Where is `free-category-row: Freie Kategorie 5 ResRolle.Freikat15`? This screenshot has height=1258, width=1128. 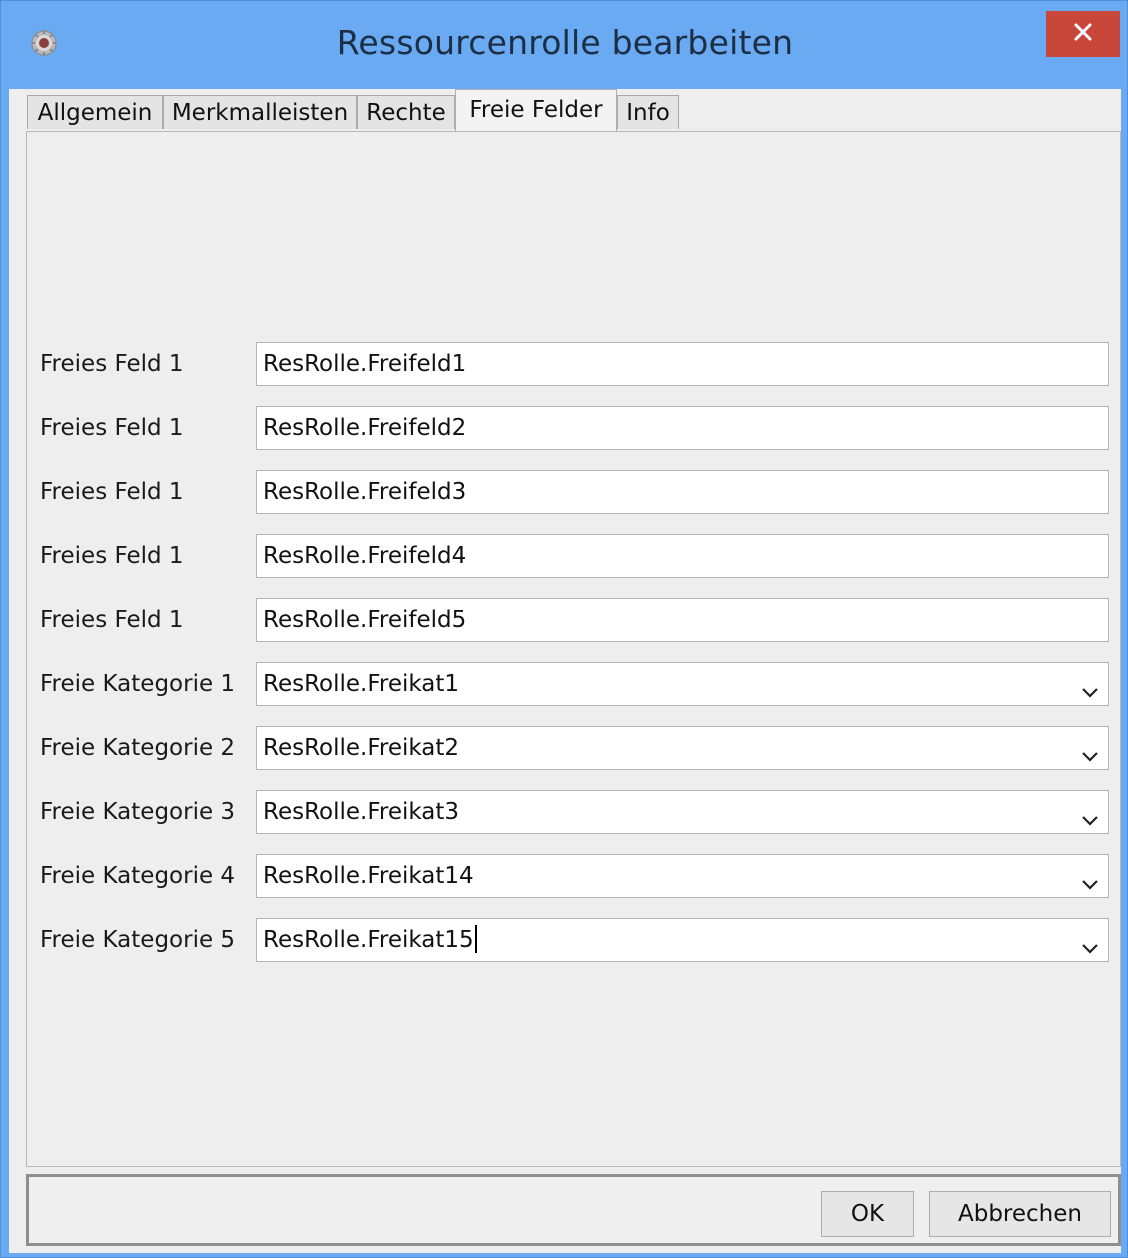
free-category-row: Freie Kategorie 5 ResRolle.Freikat15 is located at coordinates (573, 940).